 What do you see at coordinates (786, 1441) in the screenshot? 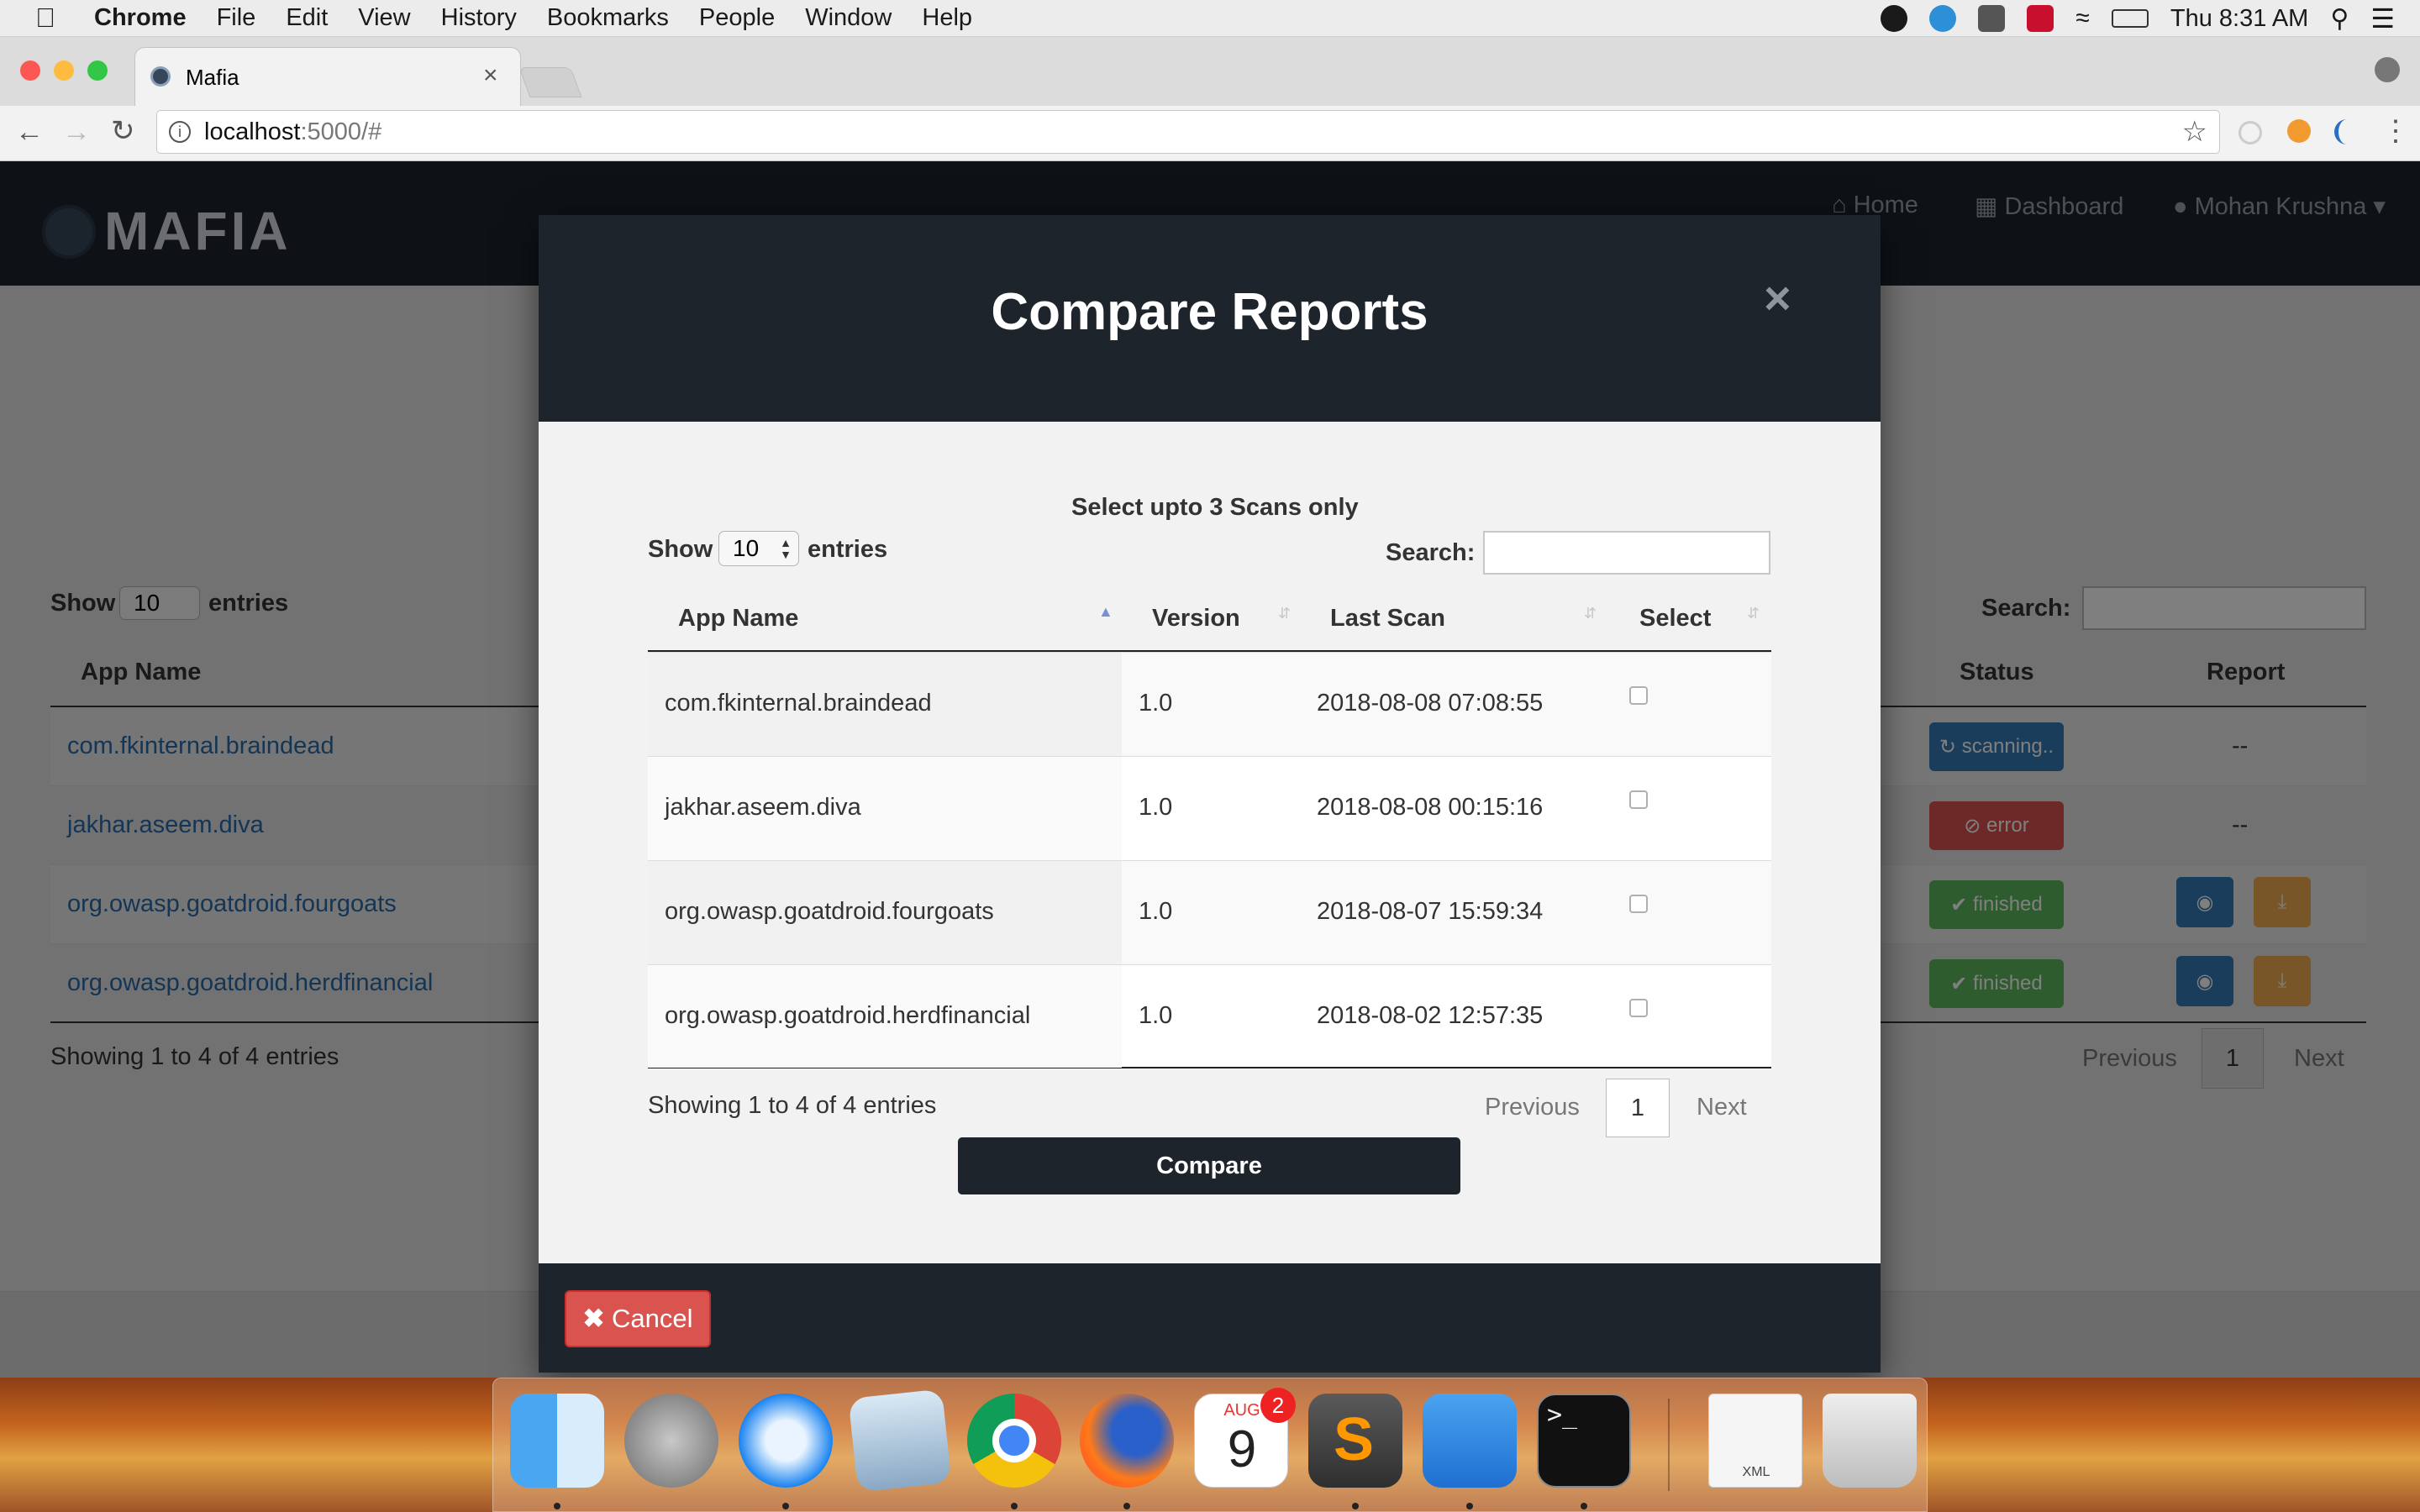
I see `safari-icon` at bounding box center [786, 1441].